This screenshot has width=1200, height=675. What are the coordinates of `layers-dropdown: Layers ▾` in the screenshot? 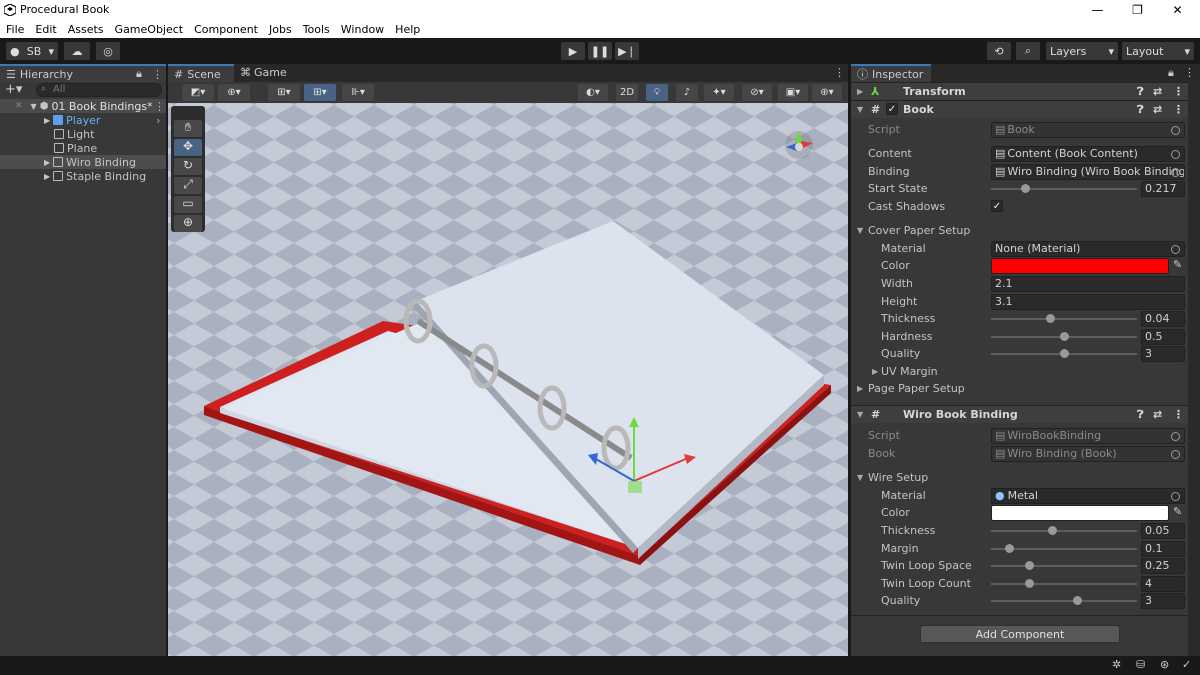 It's located at (1082, 51).